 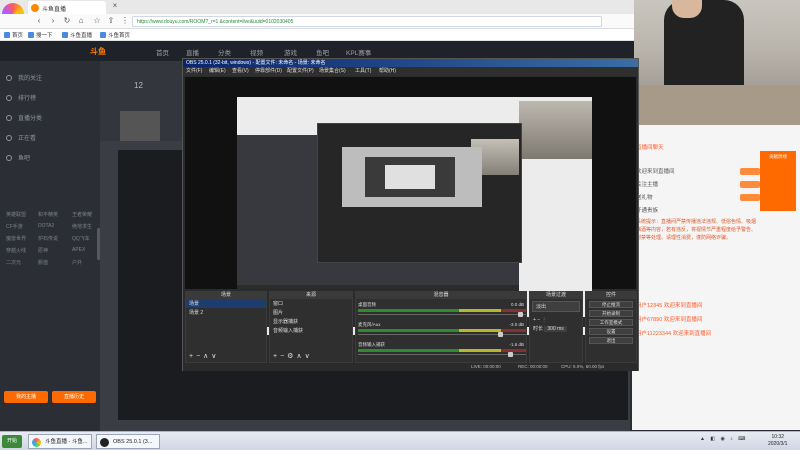 I want to click on sidebar-sub-item: 王者荣耀, so click(x=82, y=214).